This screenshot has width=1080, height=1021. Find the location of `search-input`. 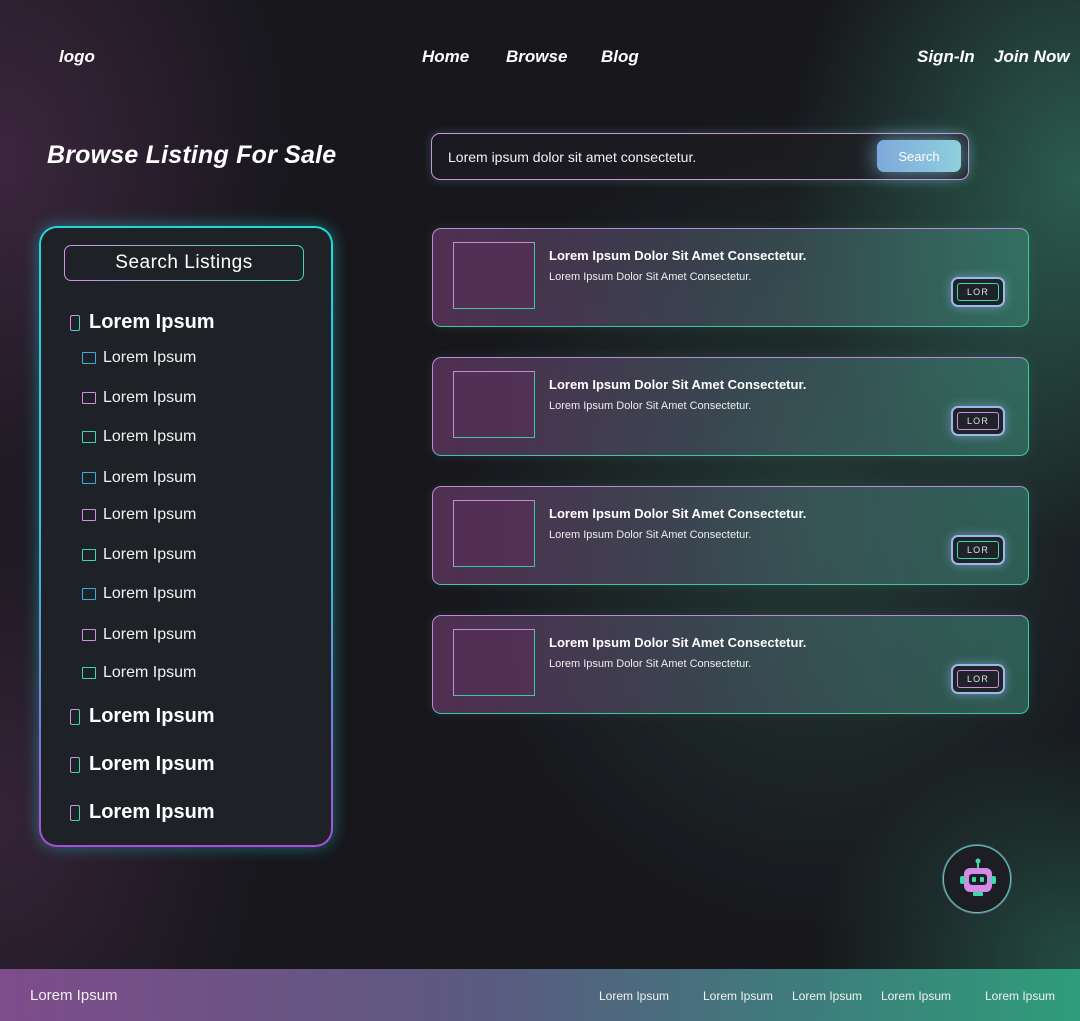

search-input is located at coordinates (658, 157).